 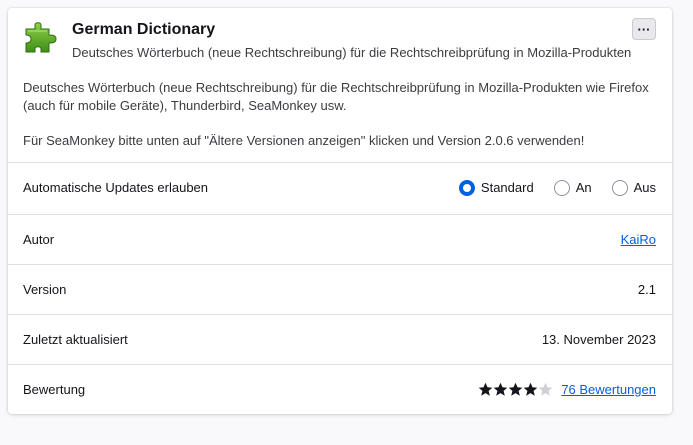 What do you see at coordinates (608, 389) in the screenshot?
I see `reviews-link: 76 Bewertungen` at bounding box center [608, 389].